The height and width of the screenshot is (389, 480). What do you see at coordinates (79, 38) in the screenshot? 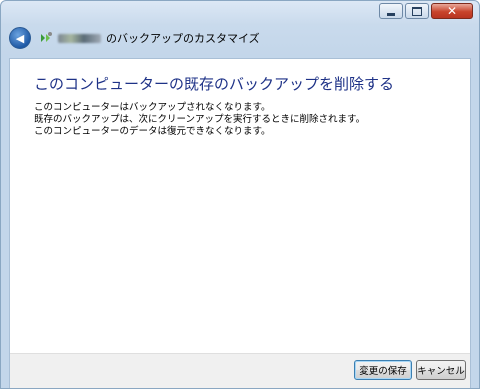
I see `computer-name-redacted` at bounding box center [79, 38].